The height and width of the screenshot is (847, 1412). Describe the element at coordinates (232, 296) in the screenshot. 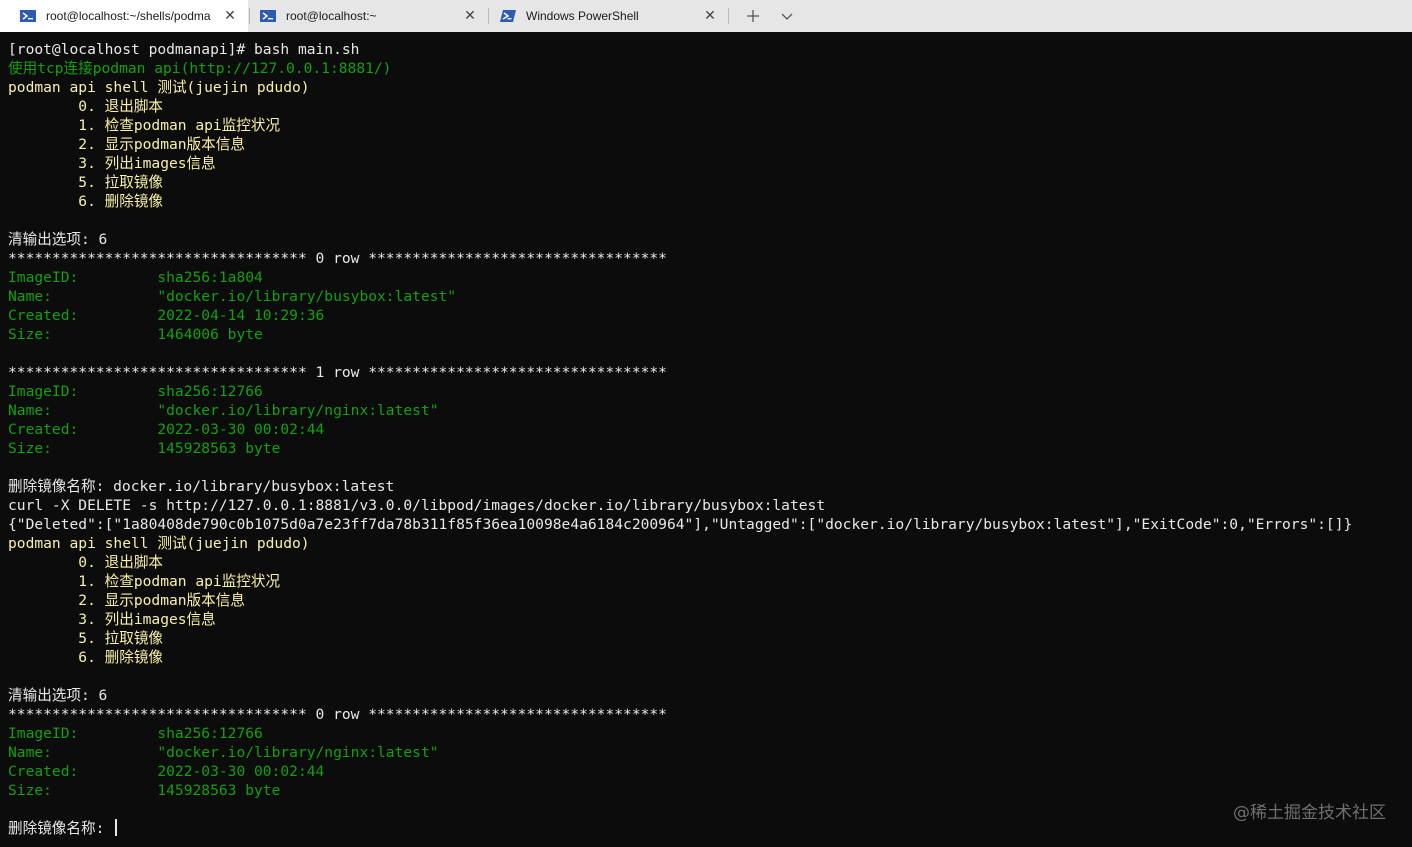

I see `terminal-line: Name: "docker.io/library/busybox:latest"` at that location.